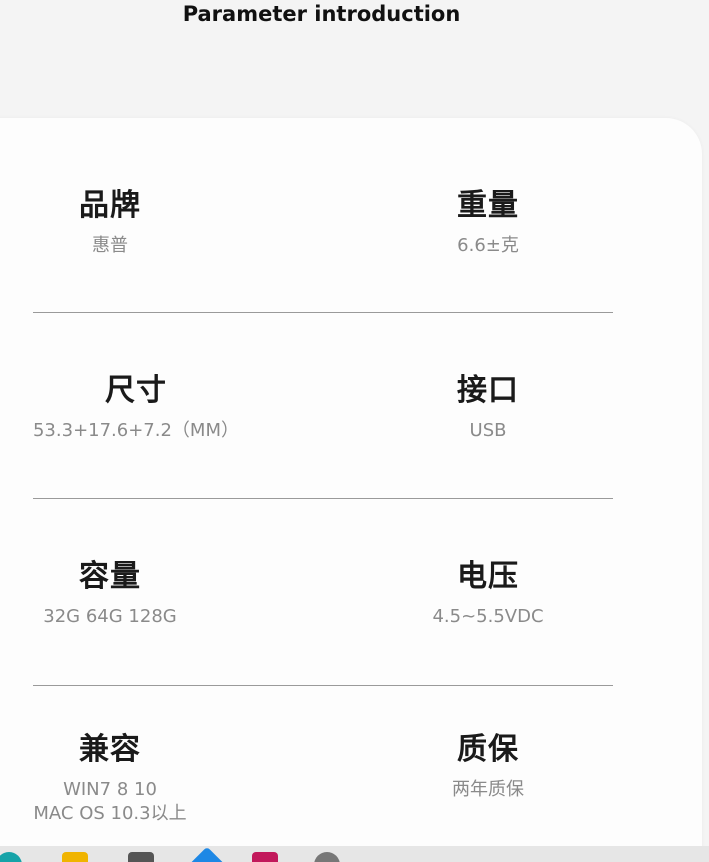 Image resolution: width=709 pixels, height=862 pixels. I want to click on param-value: 32G 64G 128G, so click(110, 616).